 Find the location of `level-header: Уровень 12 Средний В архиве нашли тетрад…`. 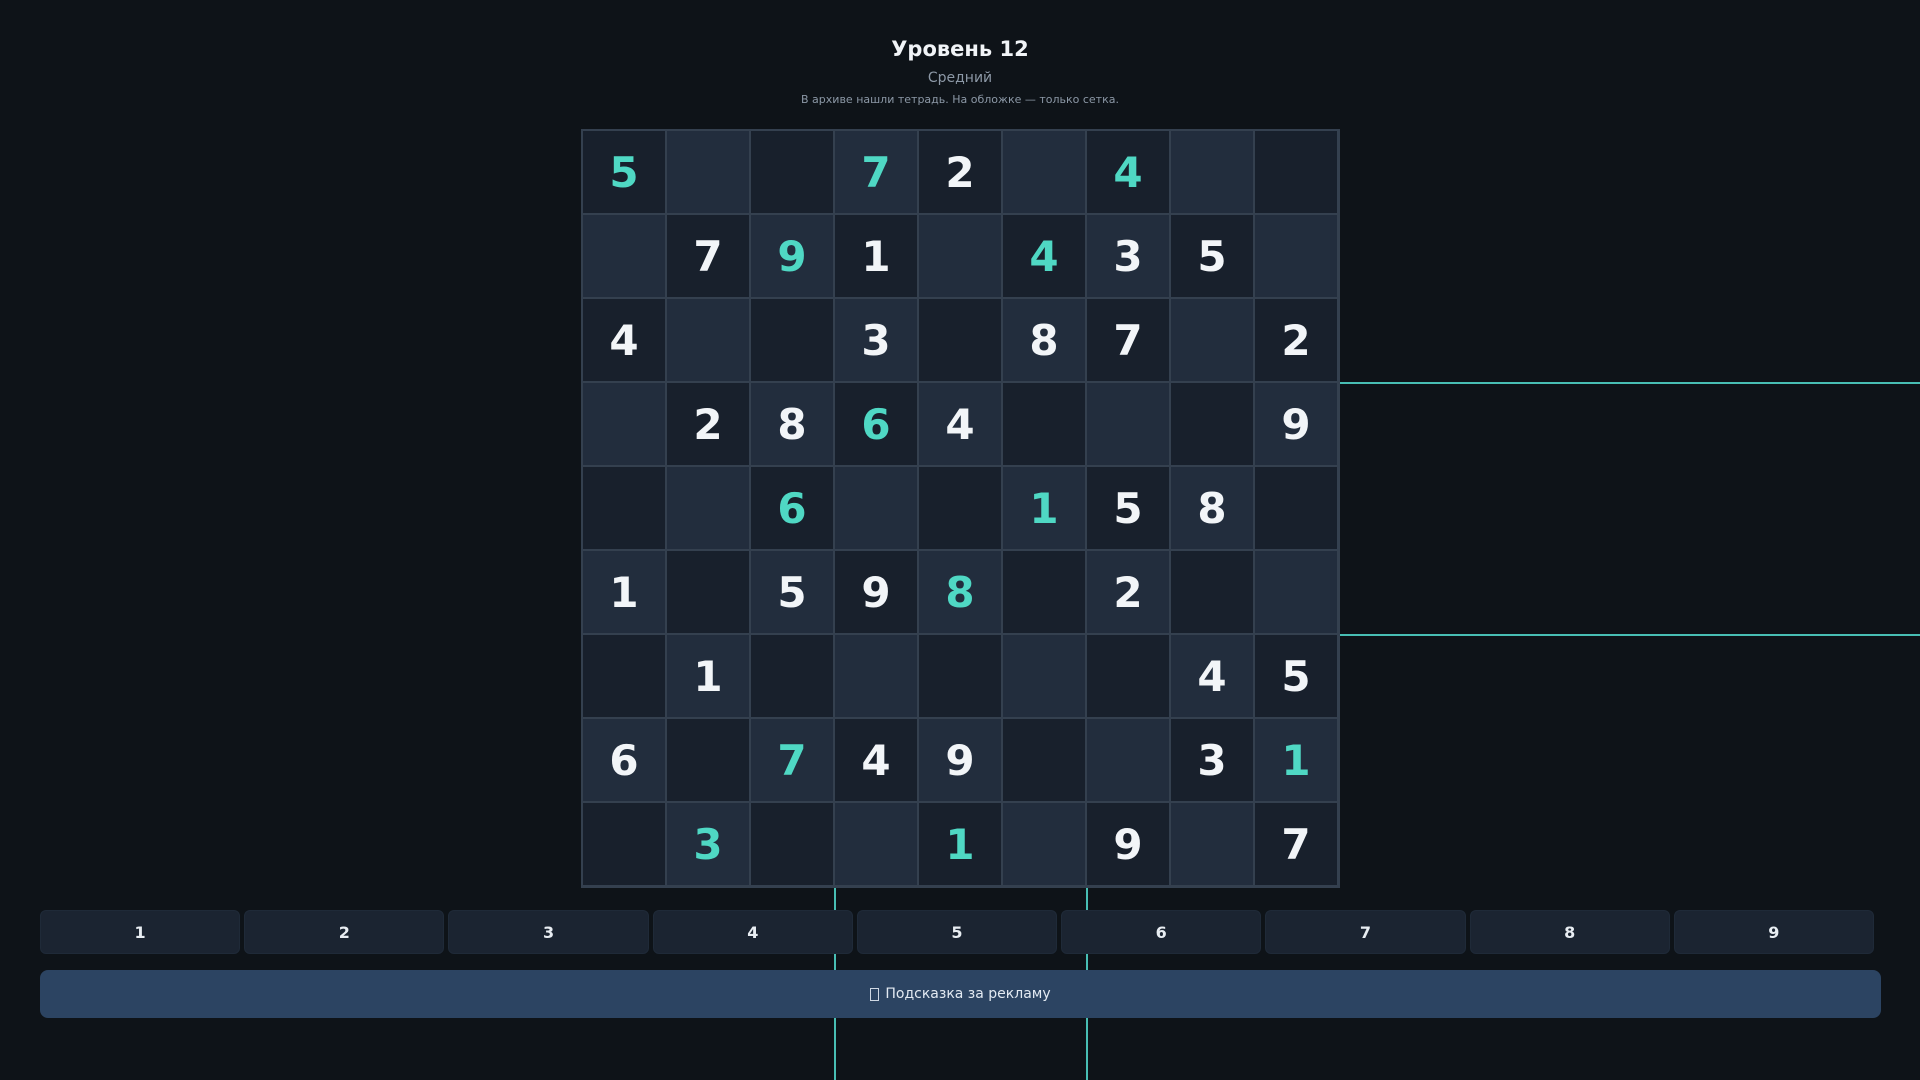

level-header: Уровень 12 Средний В архиве нашли тетрад… is located at coordinates (960, 71).